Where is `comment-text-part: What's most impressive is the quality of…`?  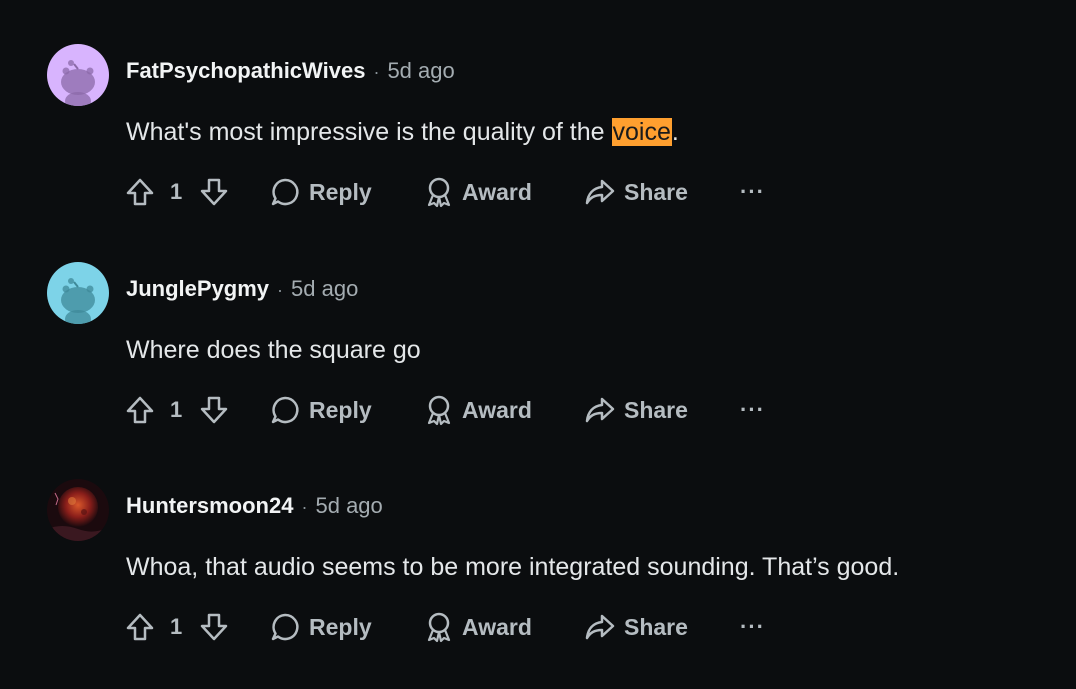 comment-text-part: What's most impressive is the quality of… is located at coordinates (369, 132).